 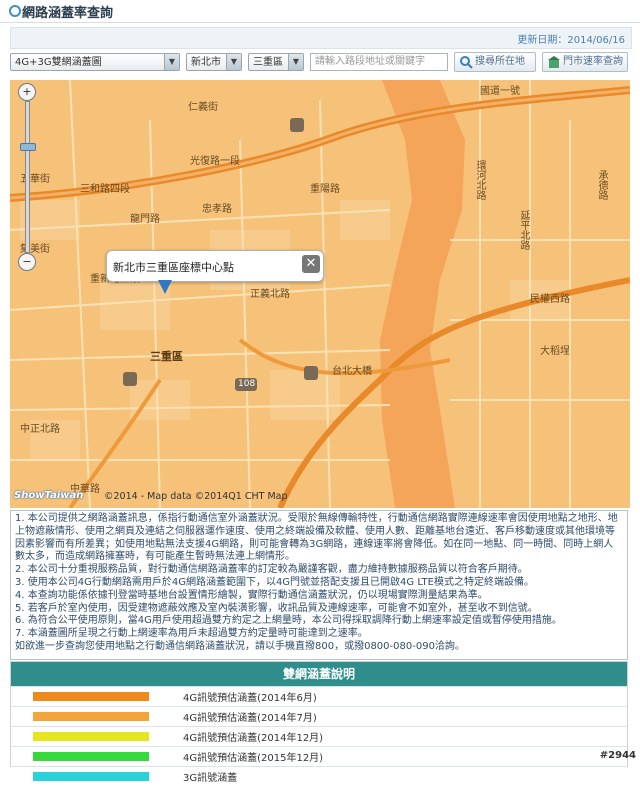 I want to click on zoom-in-button: +, so click(x=27, y=92).